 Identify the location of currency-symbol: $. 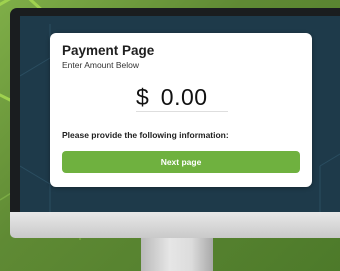
(142, 96).